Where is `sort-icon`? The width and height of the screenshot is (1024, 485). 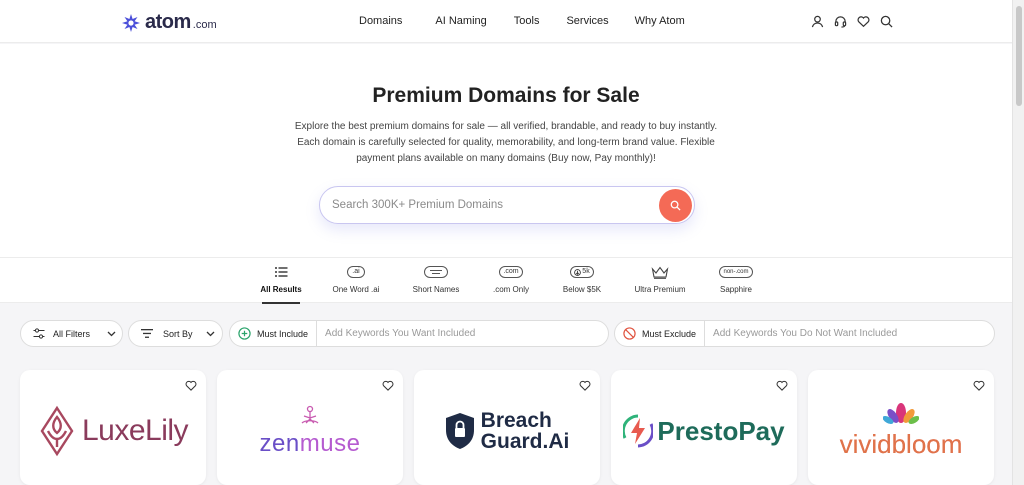
sort-icon is located at coordinates (147, 333).